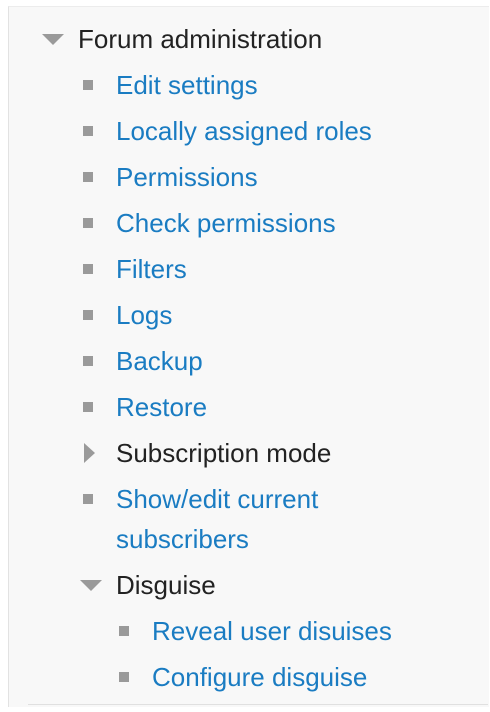  I want to click on list-item: Locally assigned roles, so click(226, 131).